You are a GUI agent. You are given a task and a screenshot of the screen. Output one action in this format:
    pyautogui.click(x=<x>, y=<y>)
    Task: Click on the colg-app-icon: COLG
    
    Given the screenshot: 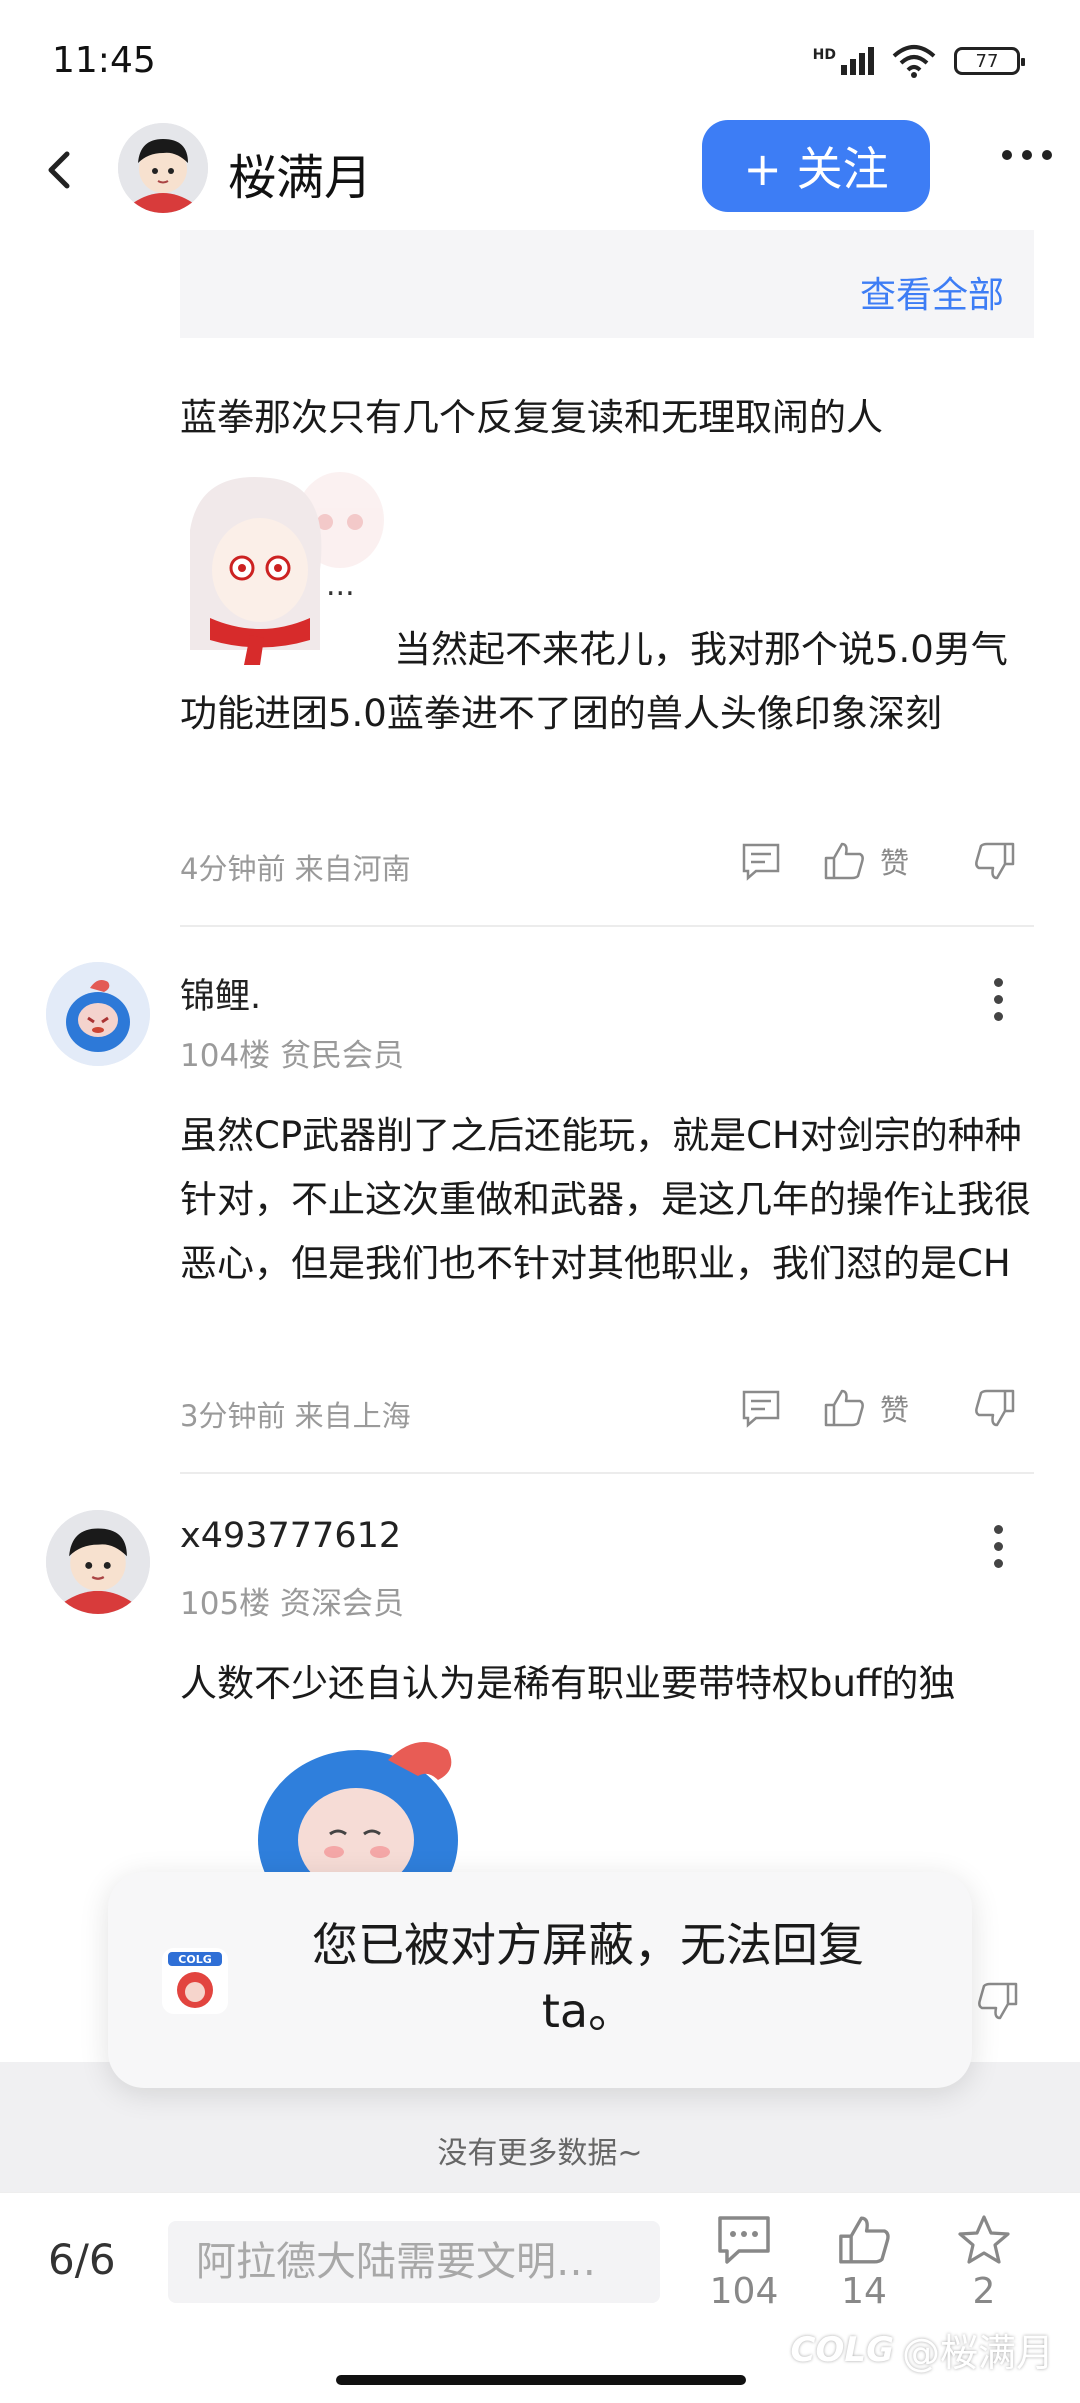 What is the action you would take?
    pyautogui.click(x=195, y=1981)
    